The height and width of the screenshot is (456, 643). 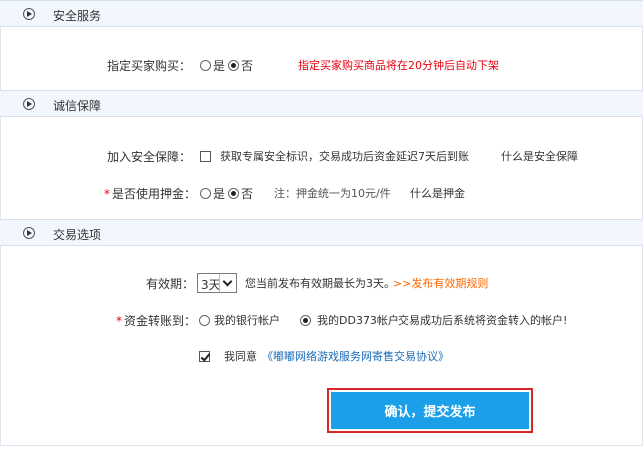 What do you see at coordinates (107, 194) in the screenshot?
I see `deposit-required-star: *` at bounding box center [107, 194].